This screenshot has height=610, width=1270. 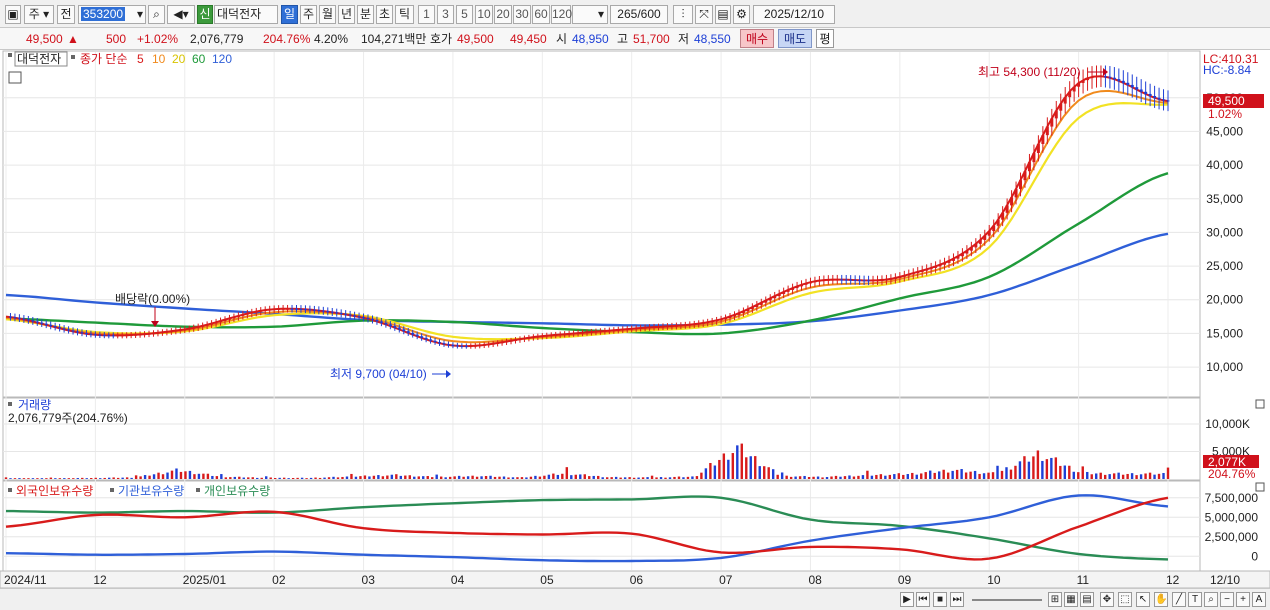 What do you see at coordinates (378, 374) in the screenshot?
I see `low-annotation: 최저 9,700 (04/10)` at bounding box center [378, 374].